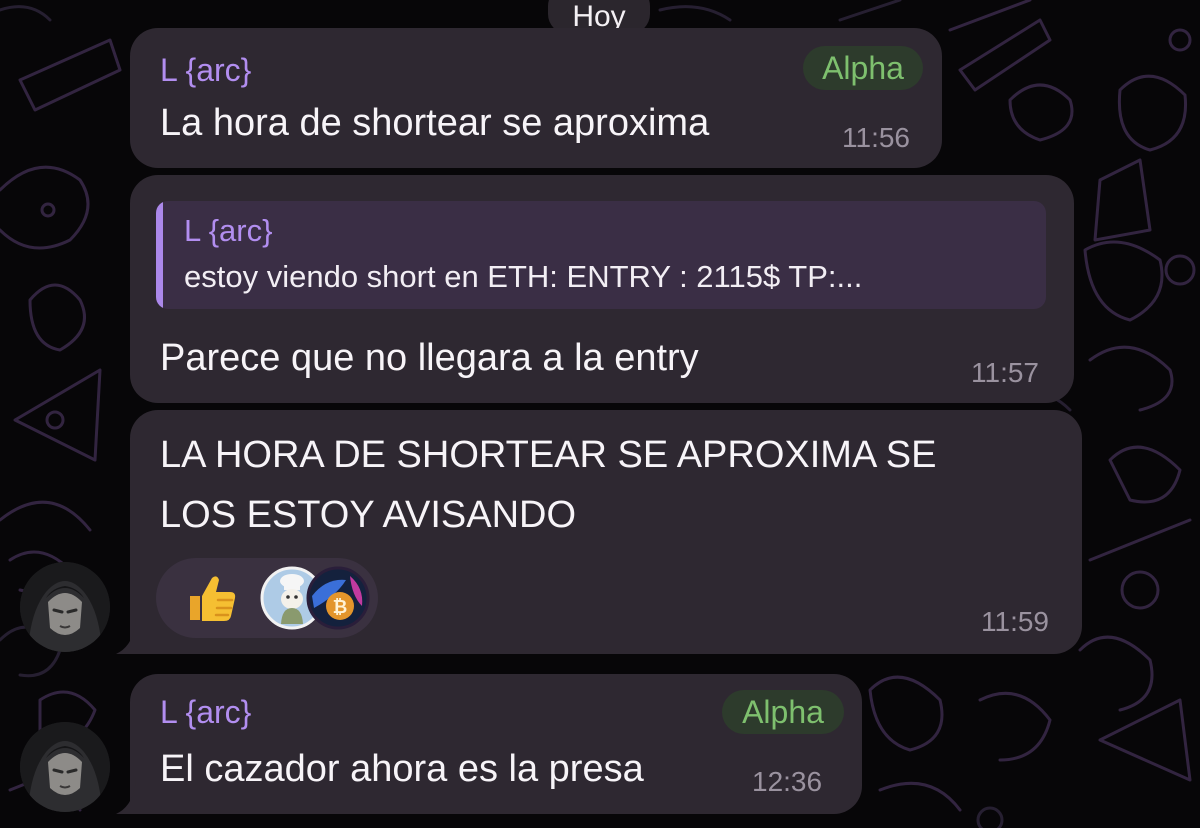 The image size is (1200, 828). What do you see at coordinates (402, 769) in the screenshot?
I see `message-text: El cazador ahora es la presa` at bounding box center [402, 769].